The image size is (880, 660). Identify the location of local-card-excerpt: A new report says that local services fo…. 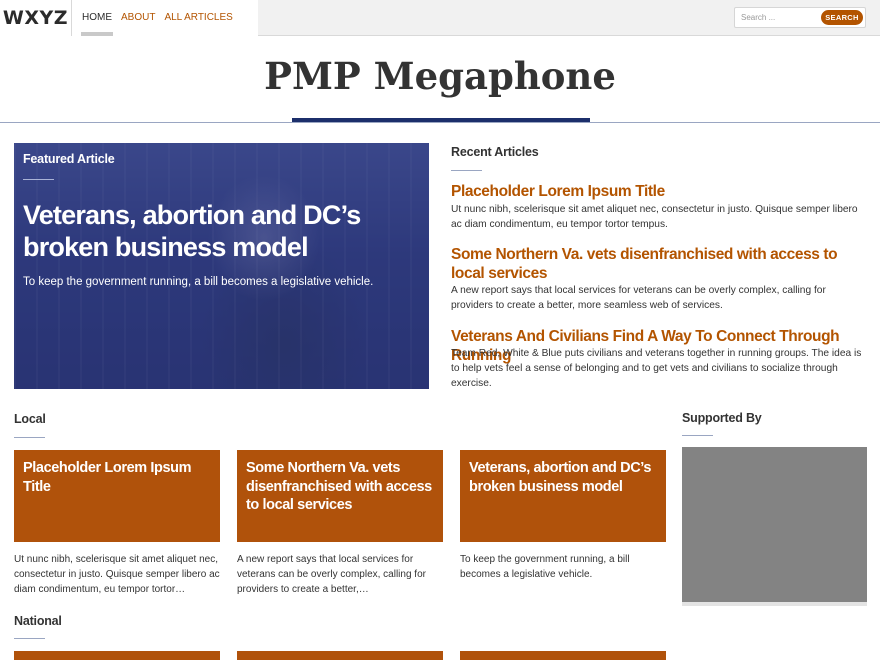
(331, 574).